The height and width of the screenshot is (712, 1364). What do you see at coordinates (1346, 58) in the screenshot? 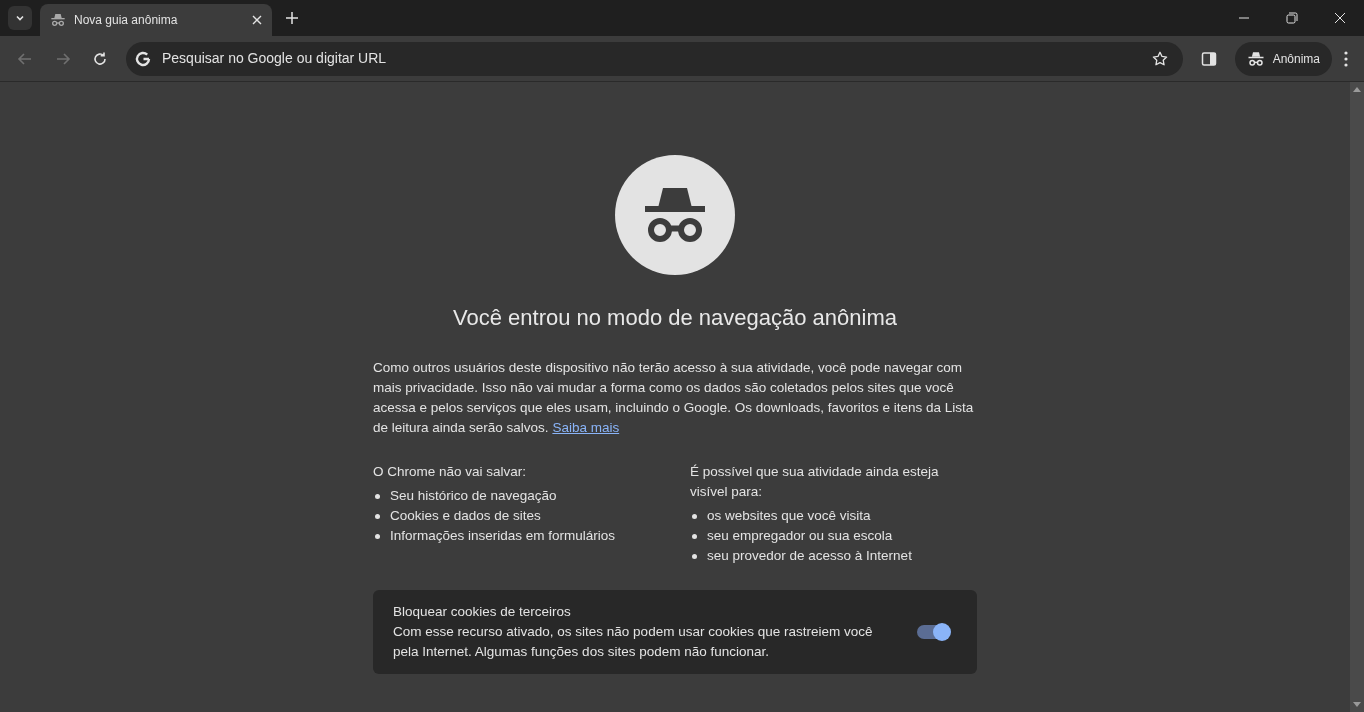
I see `more-menu-icon` at bounding box center [1346, 58].